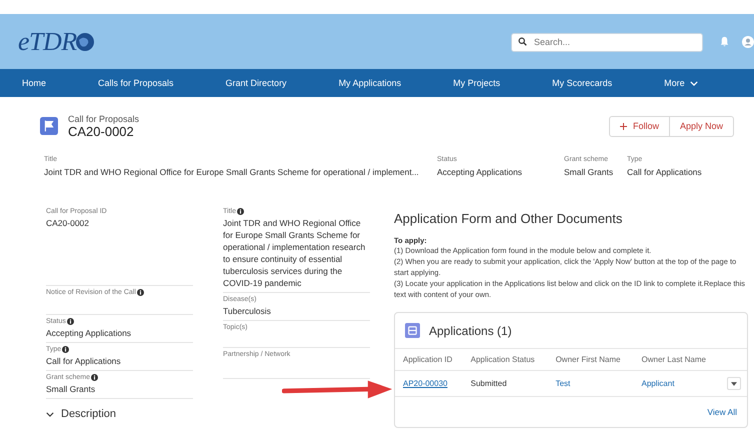 This screenshot has height=447, width=754. Describe the element at coordinates (34, 83) in the screenshot. I see `nav-tab: Home` at that location.